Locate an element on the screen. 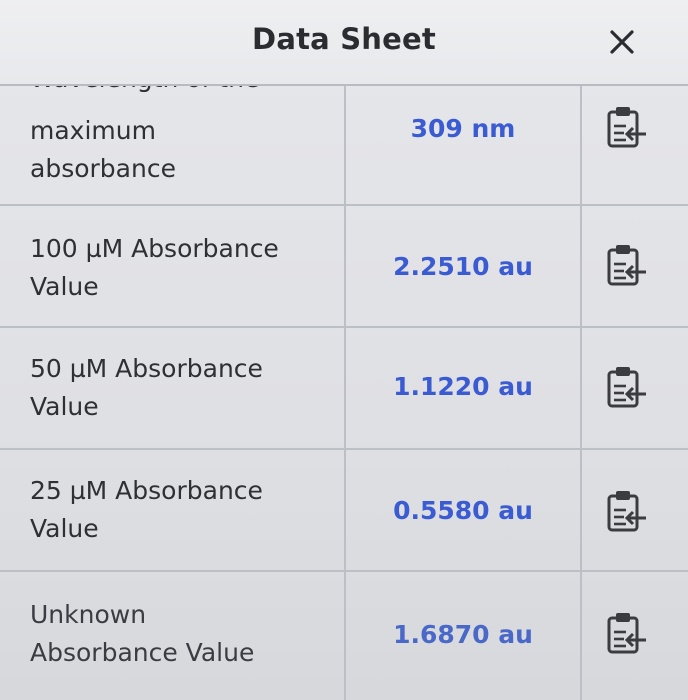 The height and width of the screenshot is (700, 688). row-label-line: Absorbance Value is located at coordinates (142, 652).